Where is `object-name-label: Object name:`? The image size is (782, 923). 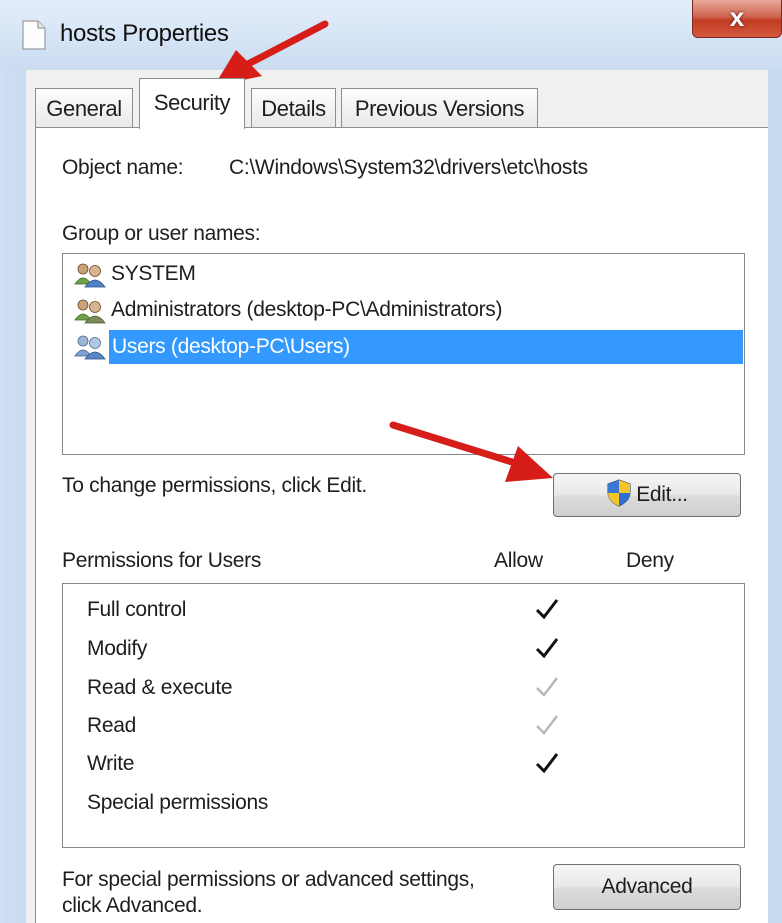
object-name-label: Object name: is located at coordinates (123, 167).